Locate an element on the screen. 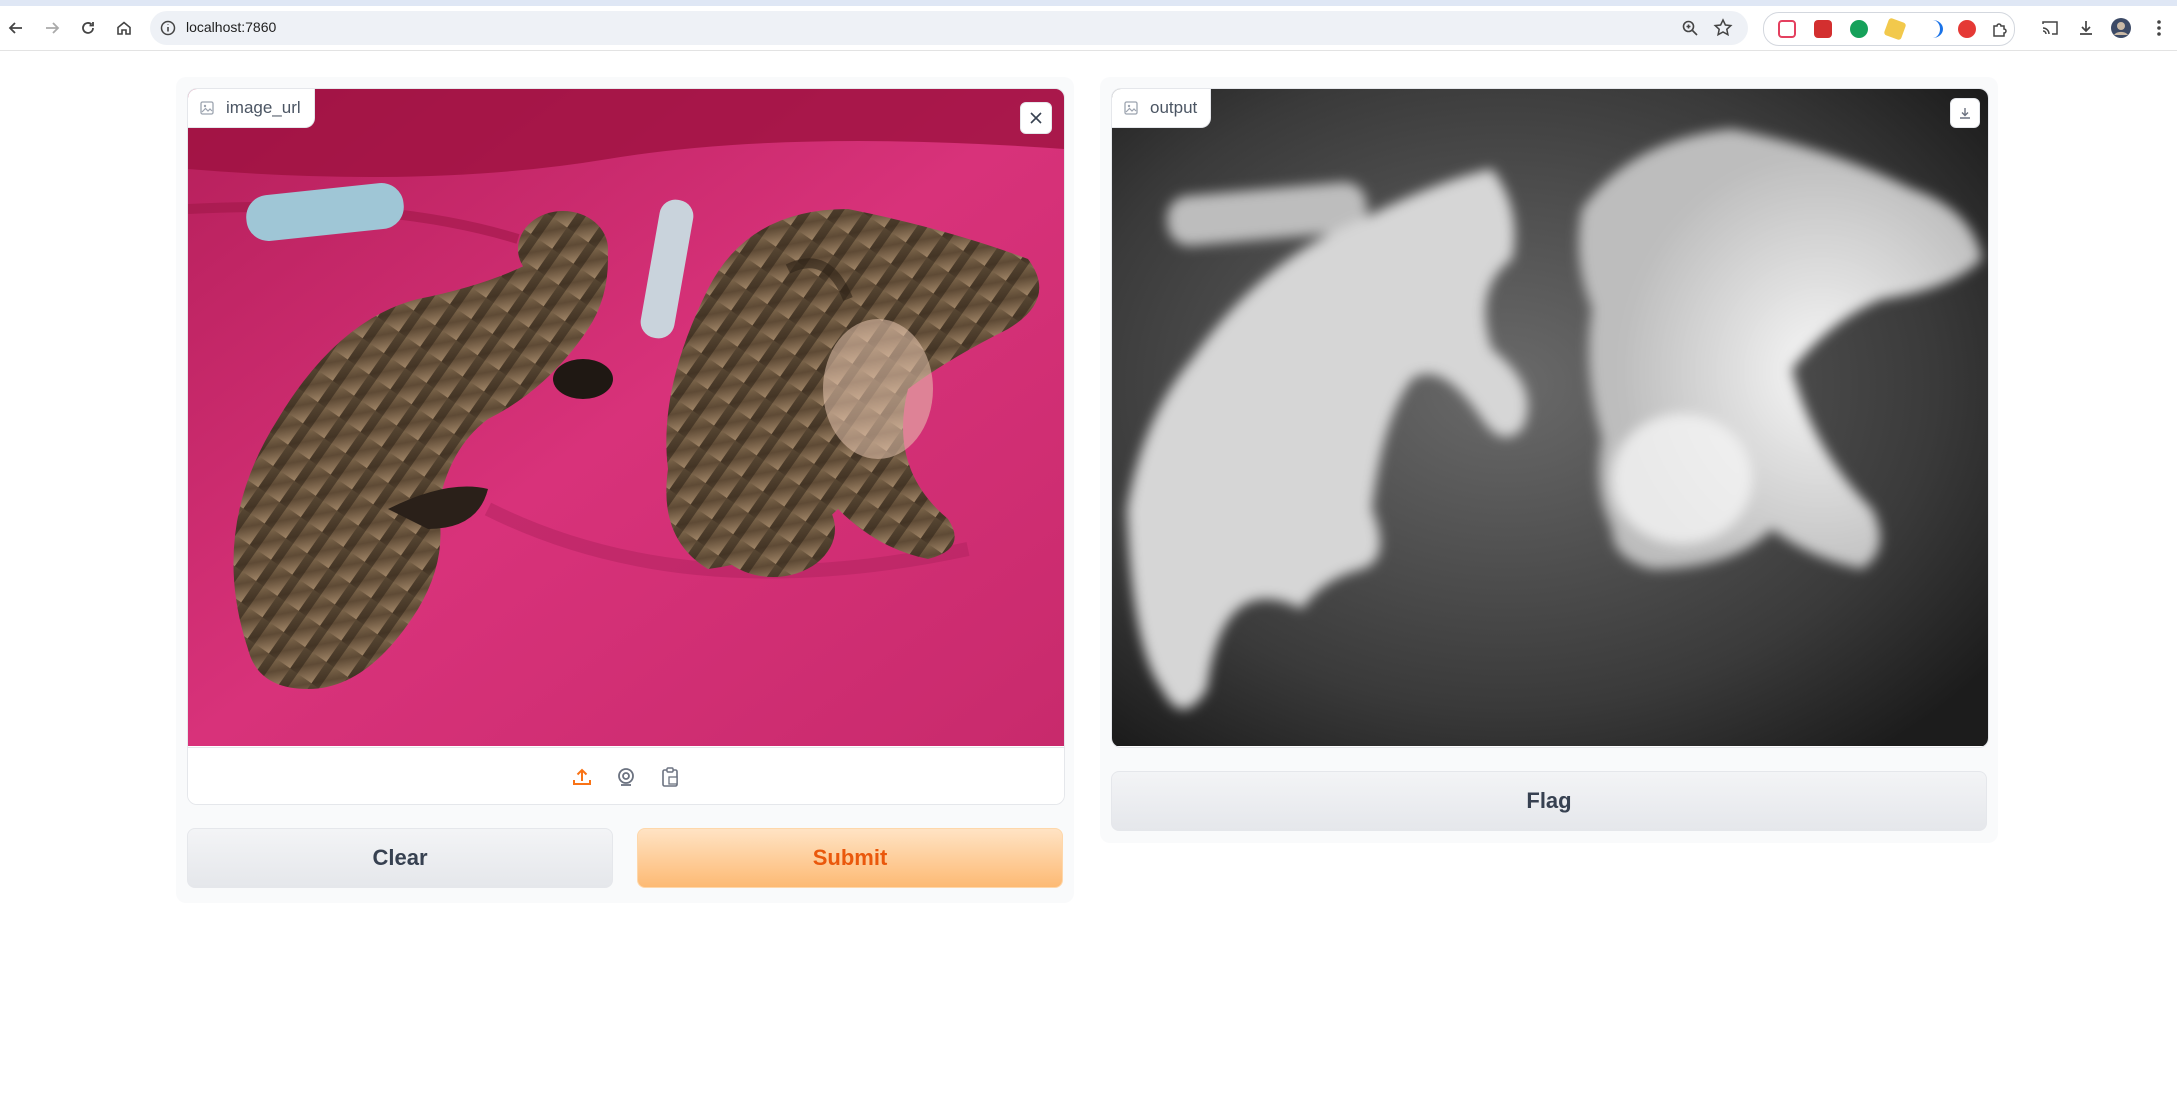 This screenshot has width=2177, height=1109. webcam-source-button is located at coordinates (626, 777).